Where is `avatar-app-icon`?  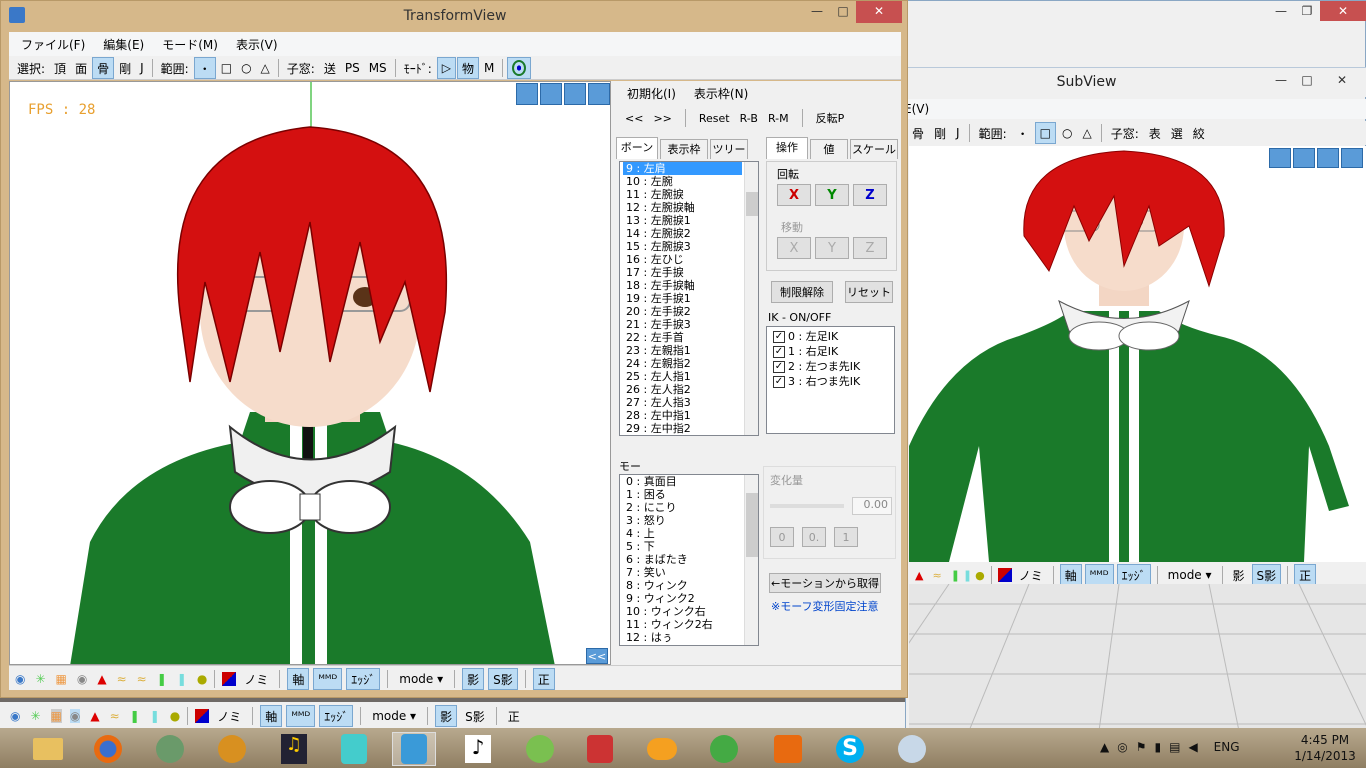
avatar-app-icon is located at coordinates (600, 749).